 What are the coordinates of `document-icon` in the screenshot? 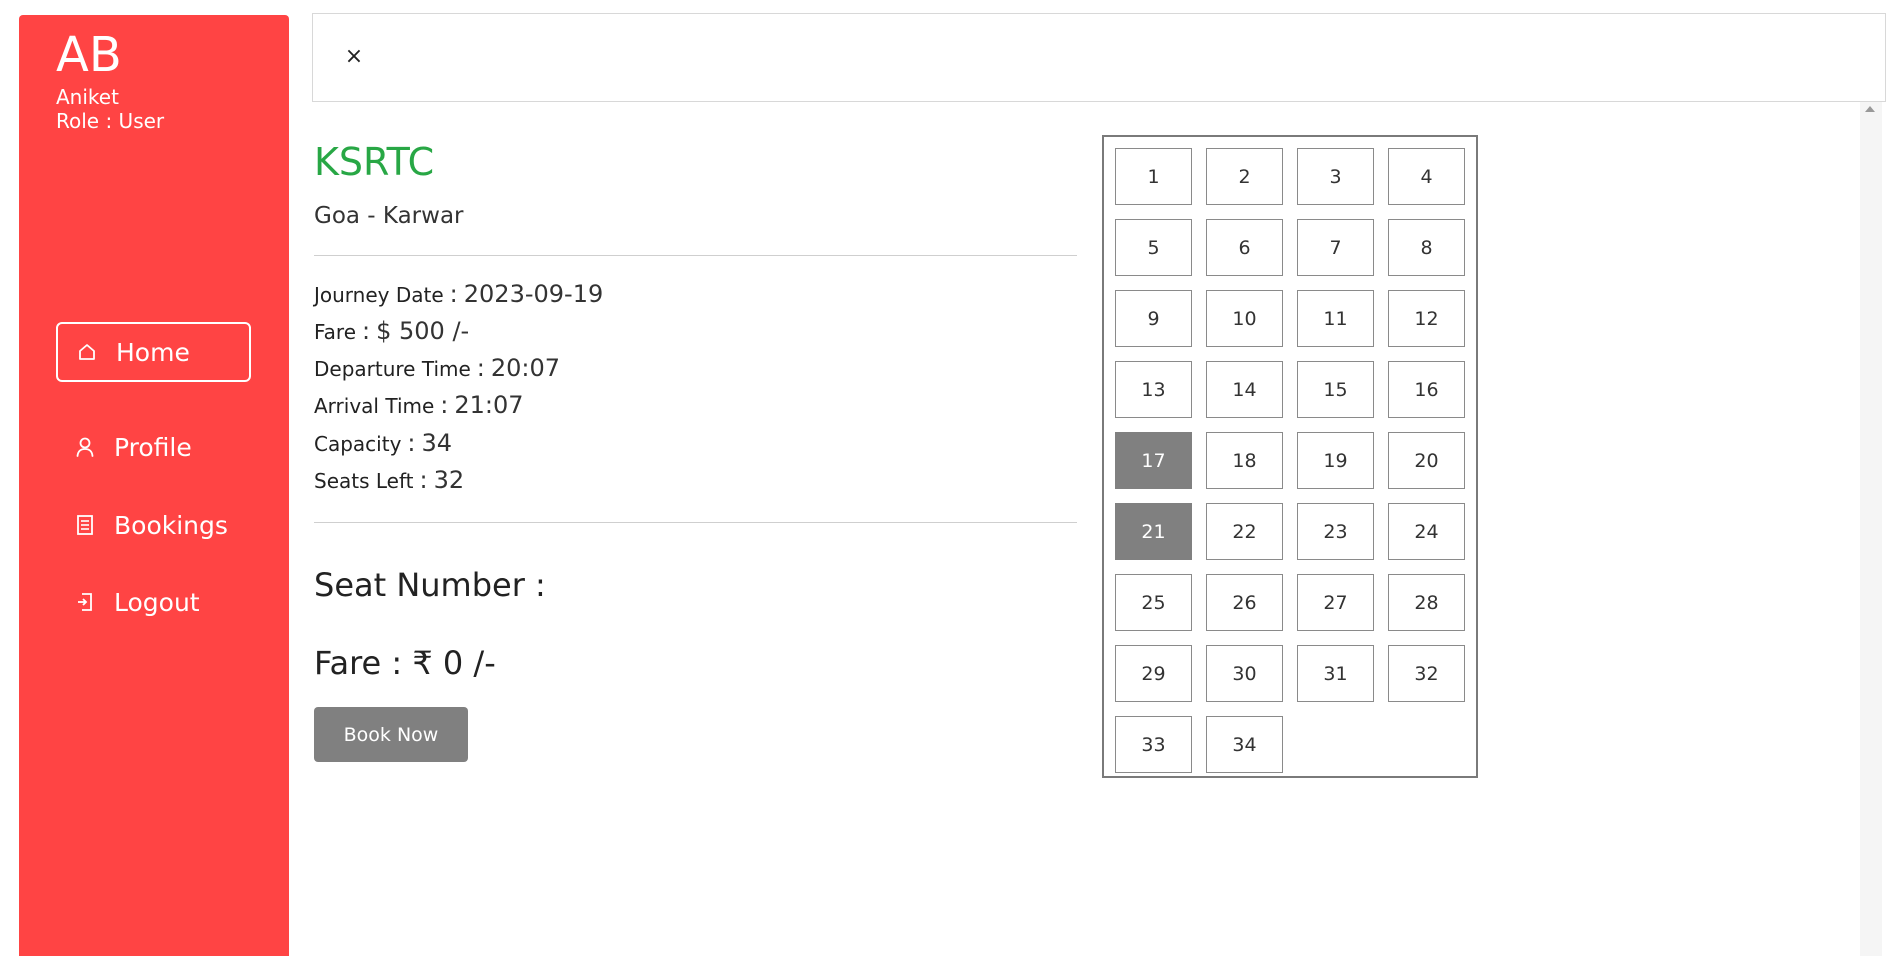 It's located at (85, 525).